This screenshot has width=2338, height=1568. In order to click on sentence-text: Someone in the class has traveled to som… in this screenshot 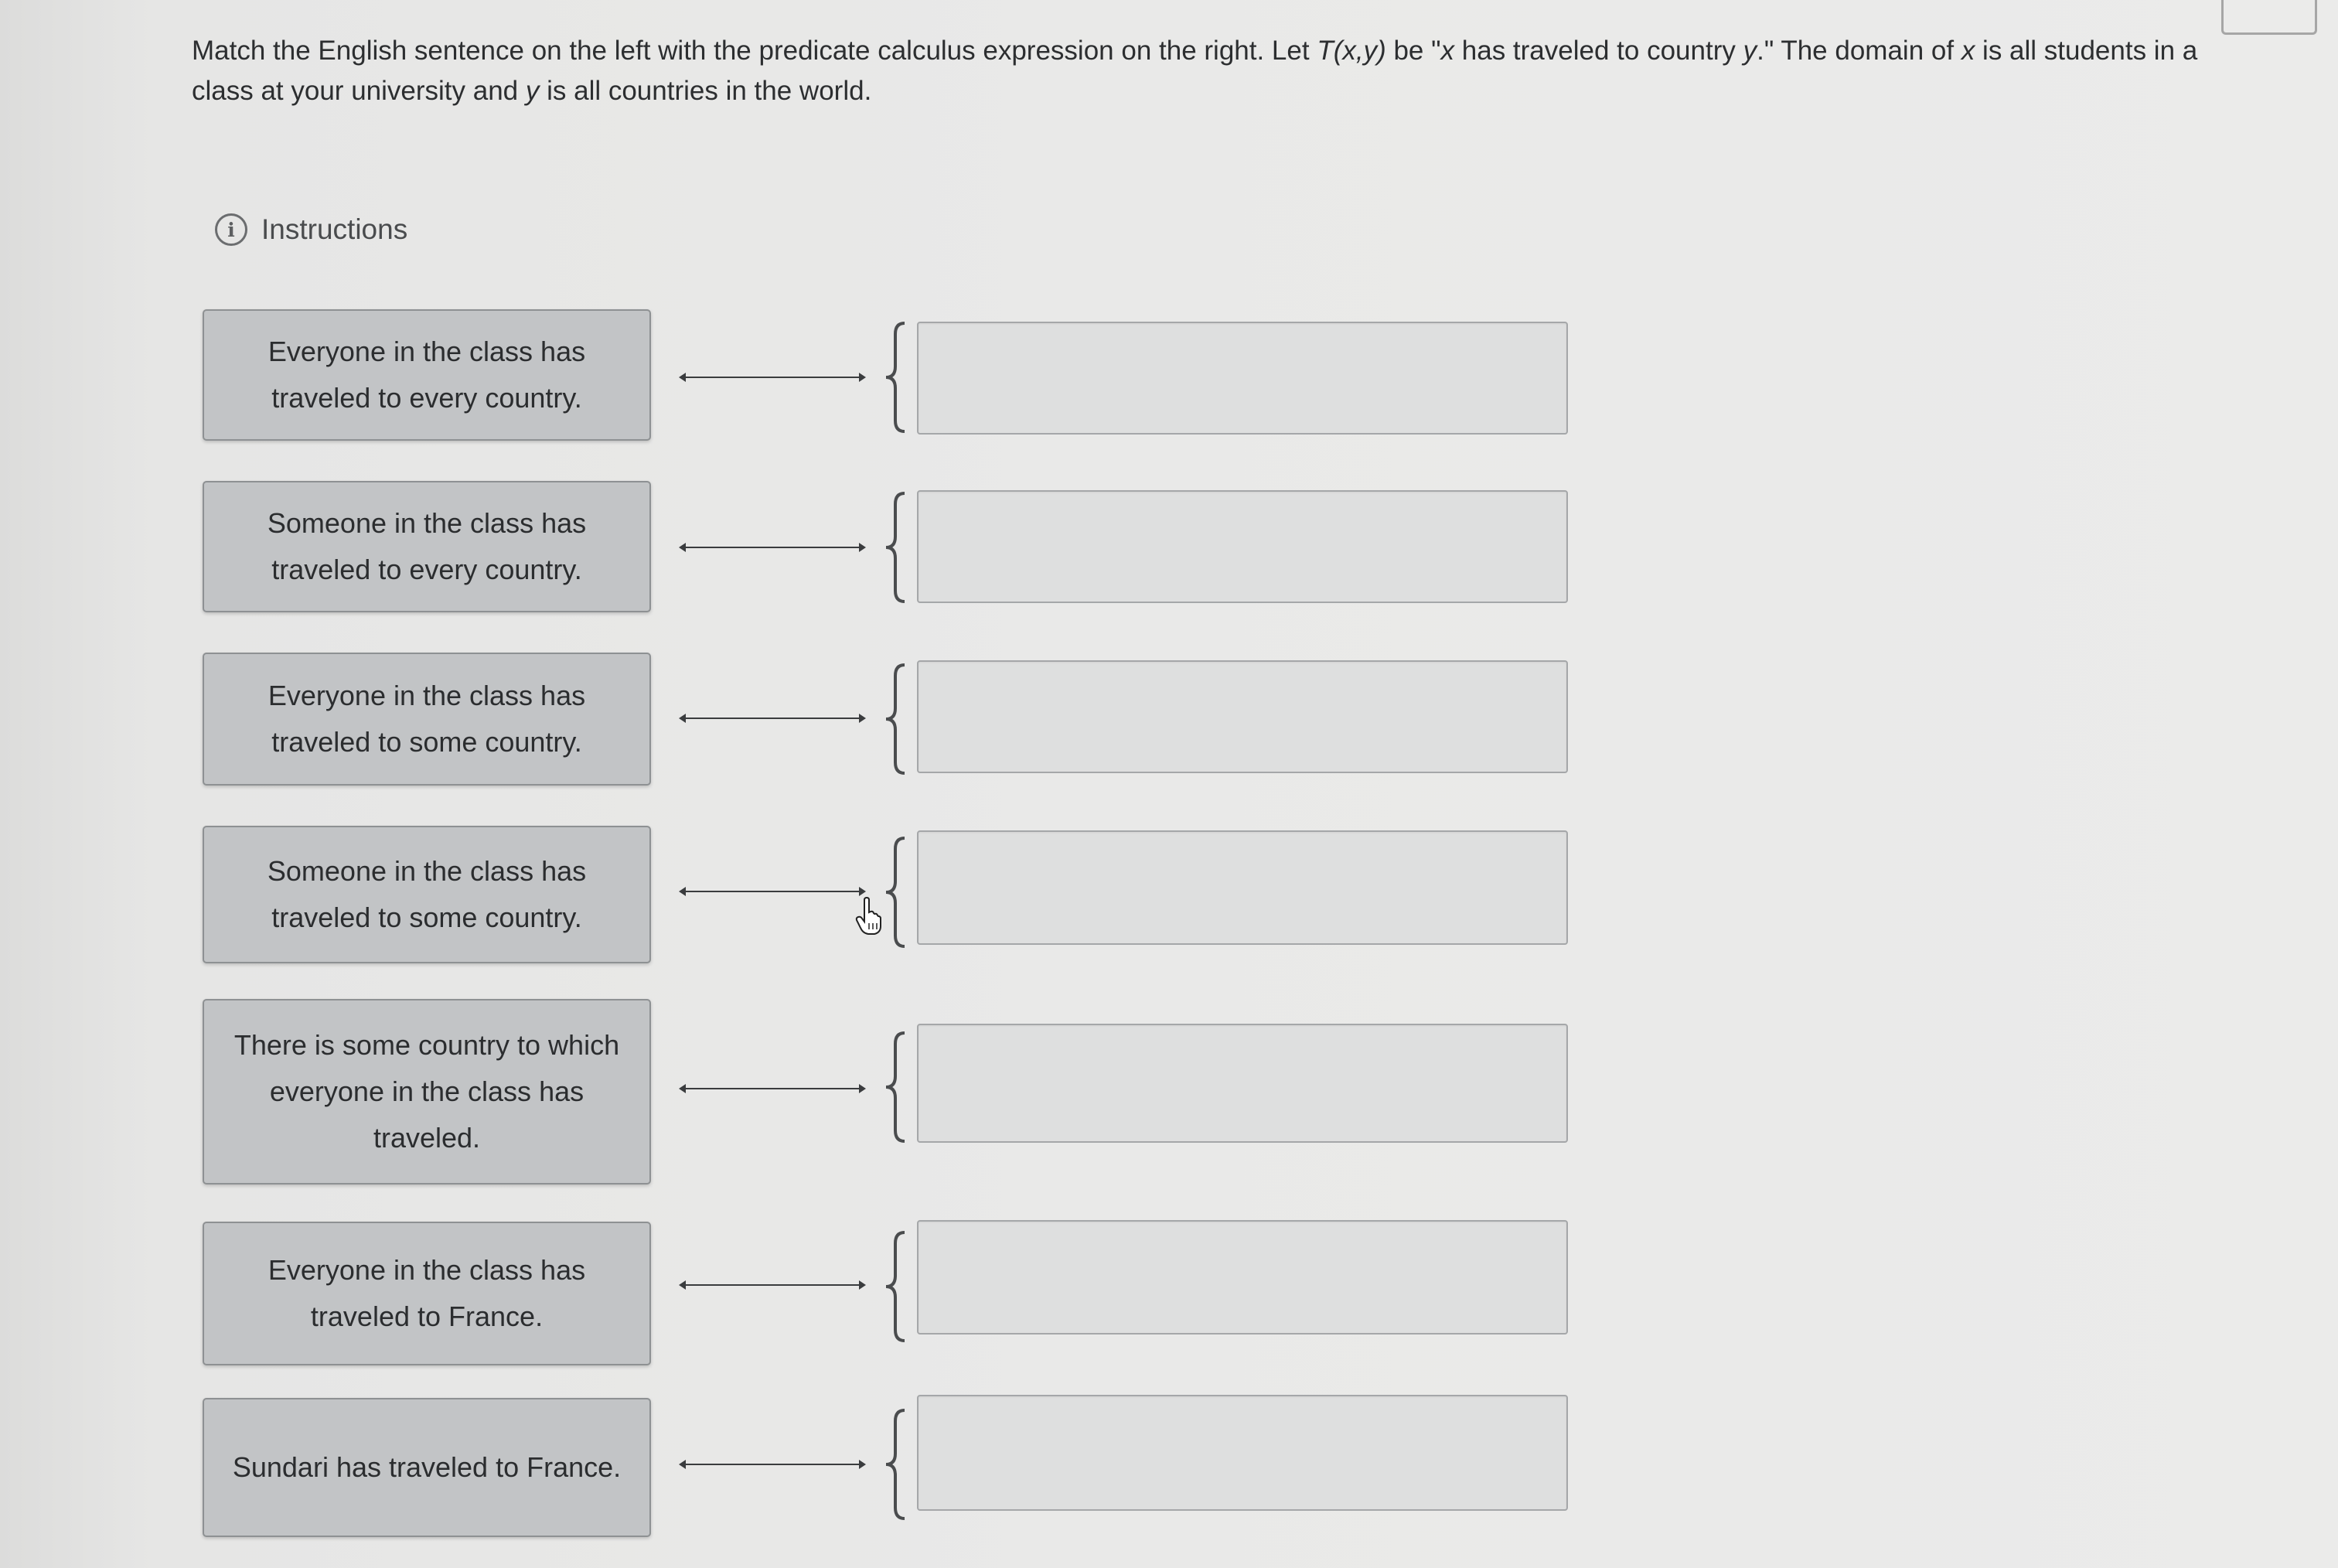, I will do `click(427, 894)`.